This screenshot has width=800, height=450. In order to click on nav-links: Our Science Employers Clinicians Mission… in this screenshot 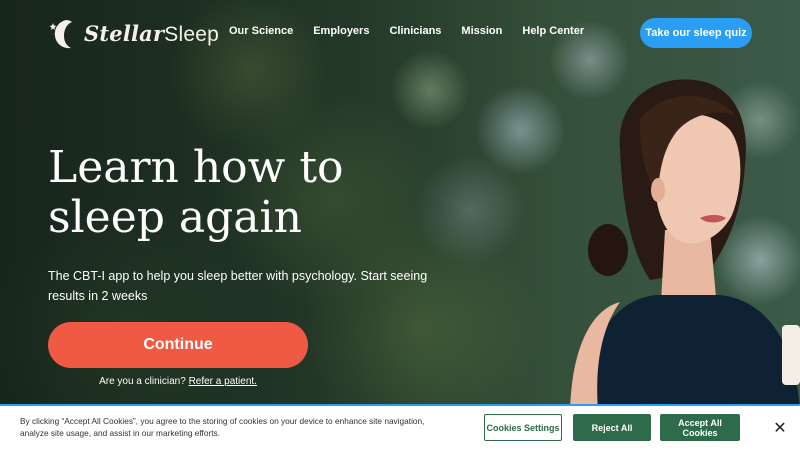, I will do `click(416, 31)`.